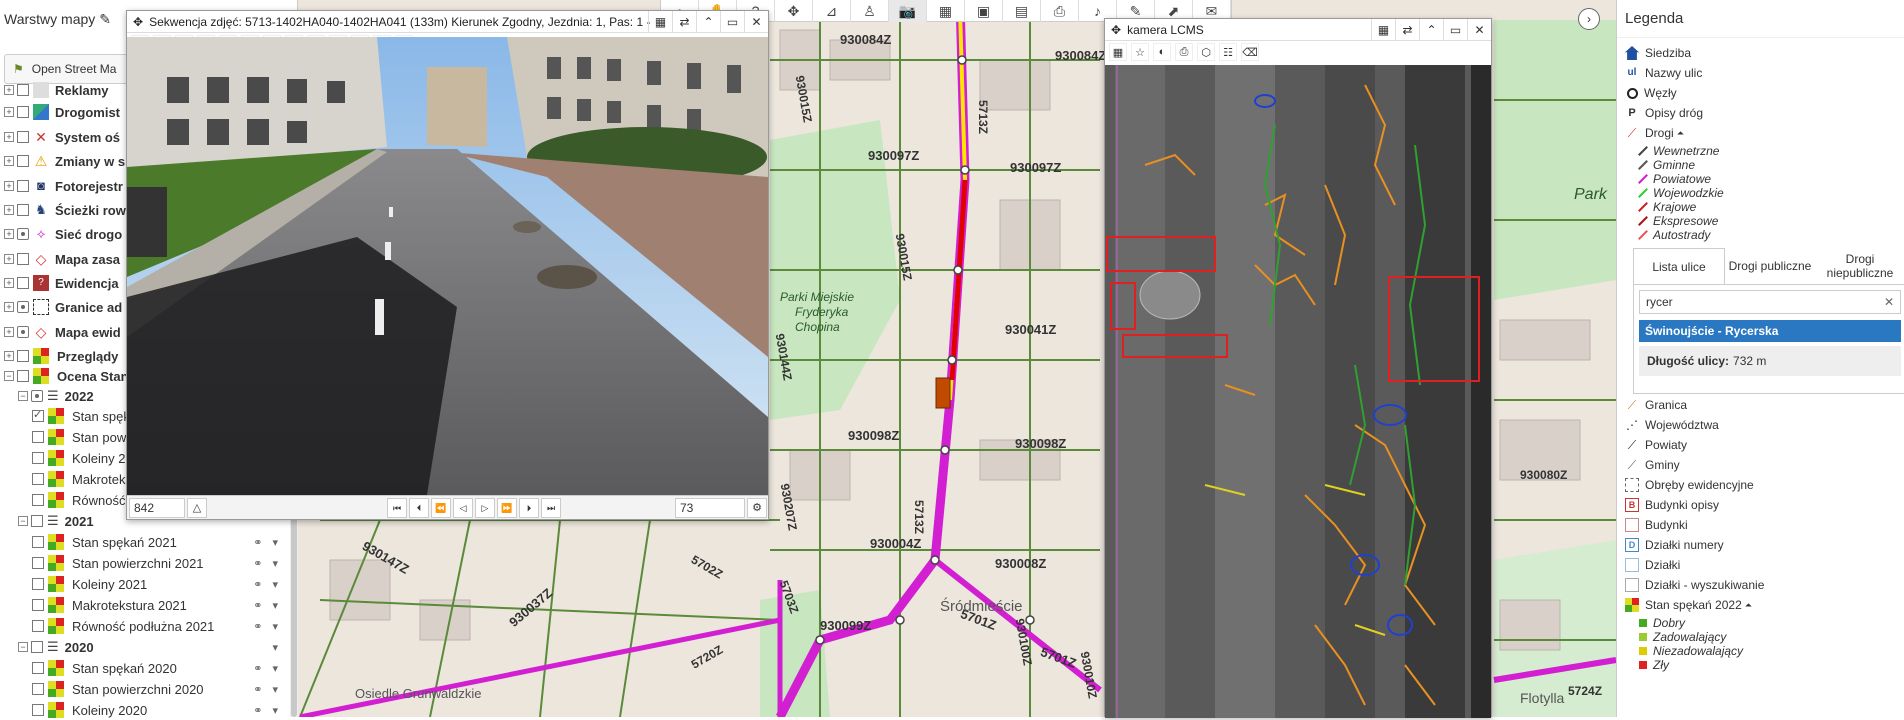  Describe the element at coordinates (1589, 19) in the screenshot. I see `info-icon: ›` at that location.